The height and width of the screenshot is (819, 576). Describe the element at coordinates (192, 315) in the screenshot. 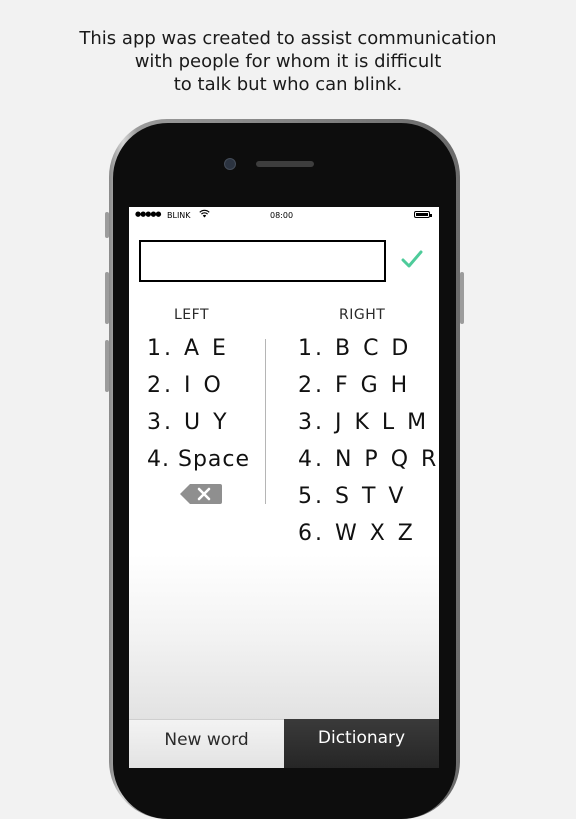

I see `left-column-header: LEFT` at that location.